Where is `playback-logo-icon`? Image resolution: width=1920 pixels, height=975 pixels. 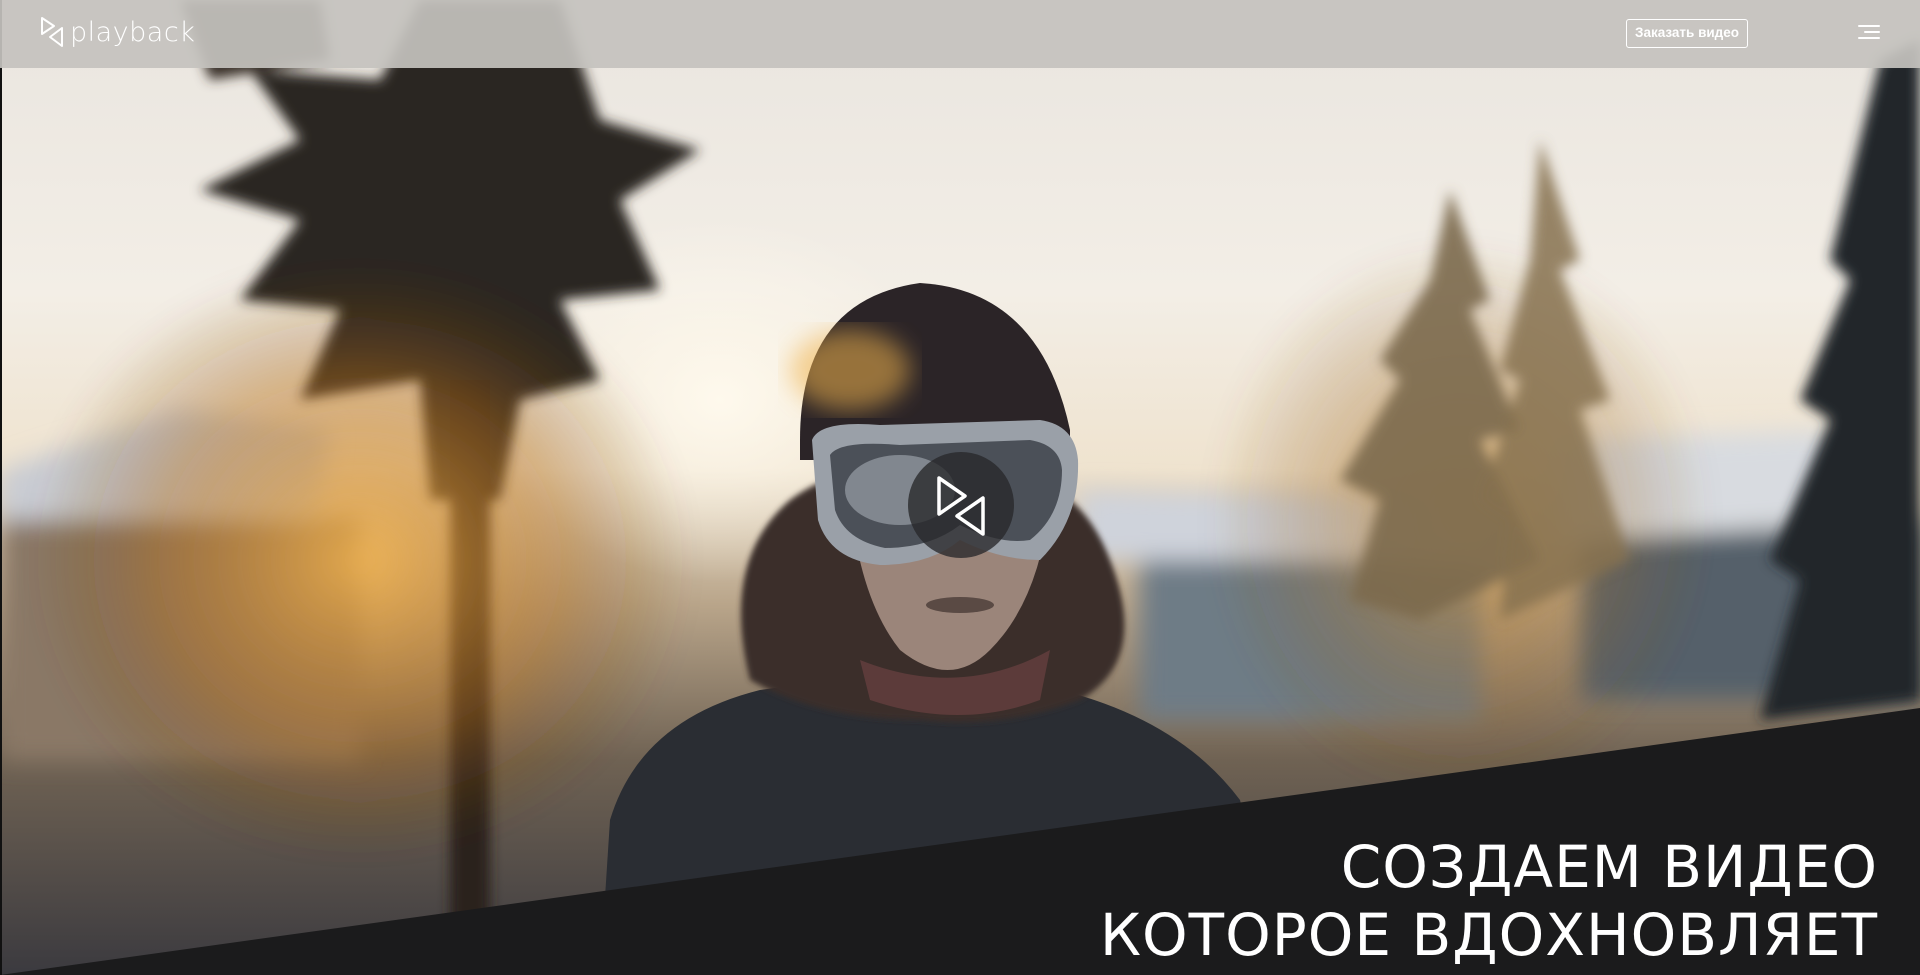 playback-logo-icon is located at coordinates (52, 32).